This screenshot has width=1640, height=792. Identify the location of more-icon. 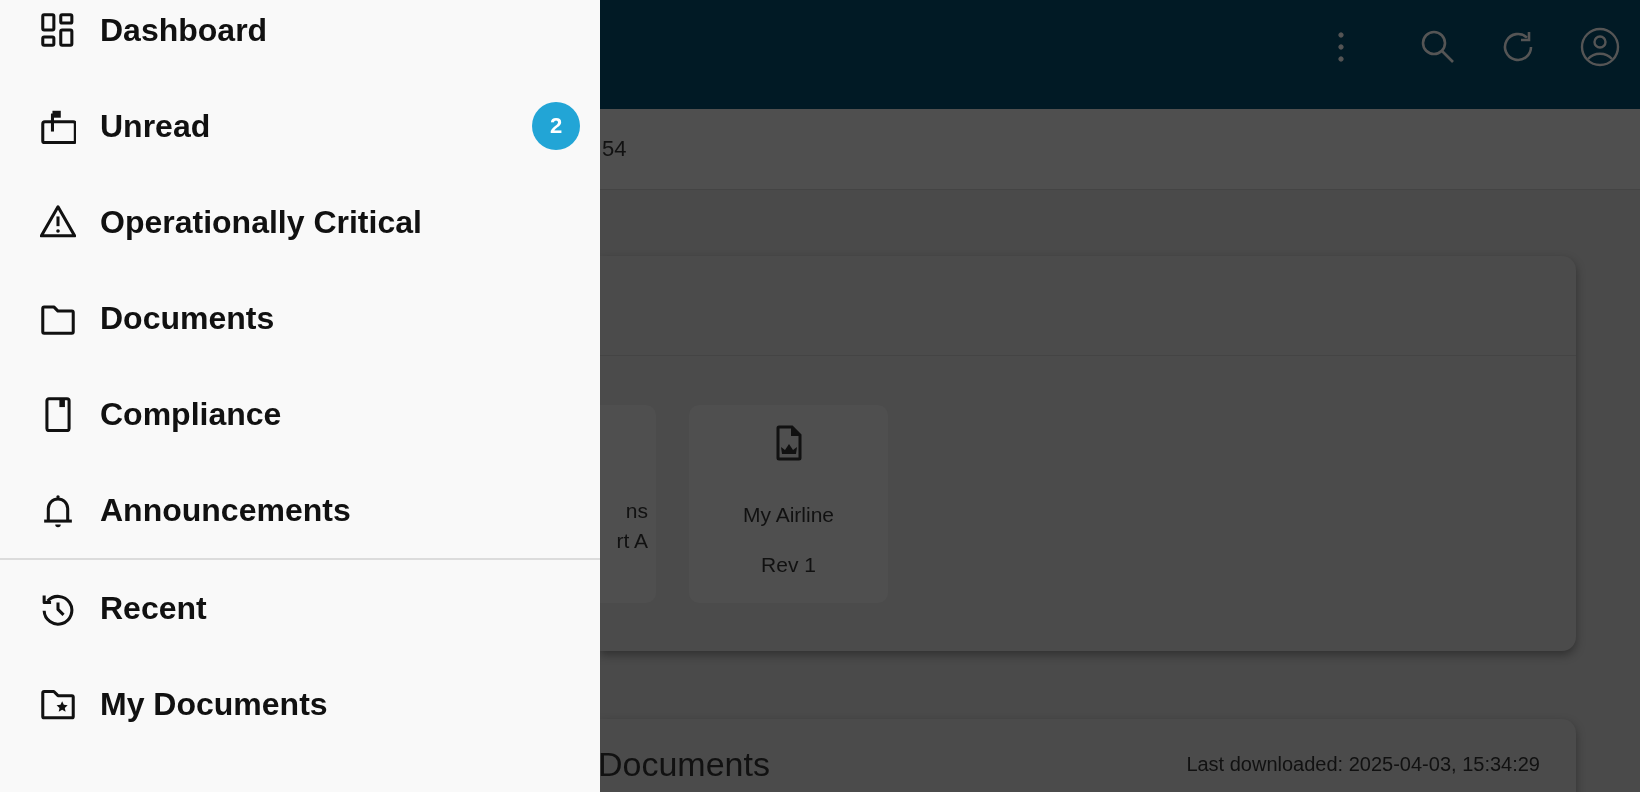
(1341, 46).